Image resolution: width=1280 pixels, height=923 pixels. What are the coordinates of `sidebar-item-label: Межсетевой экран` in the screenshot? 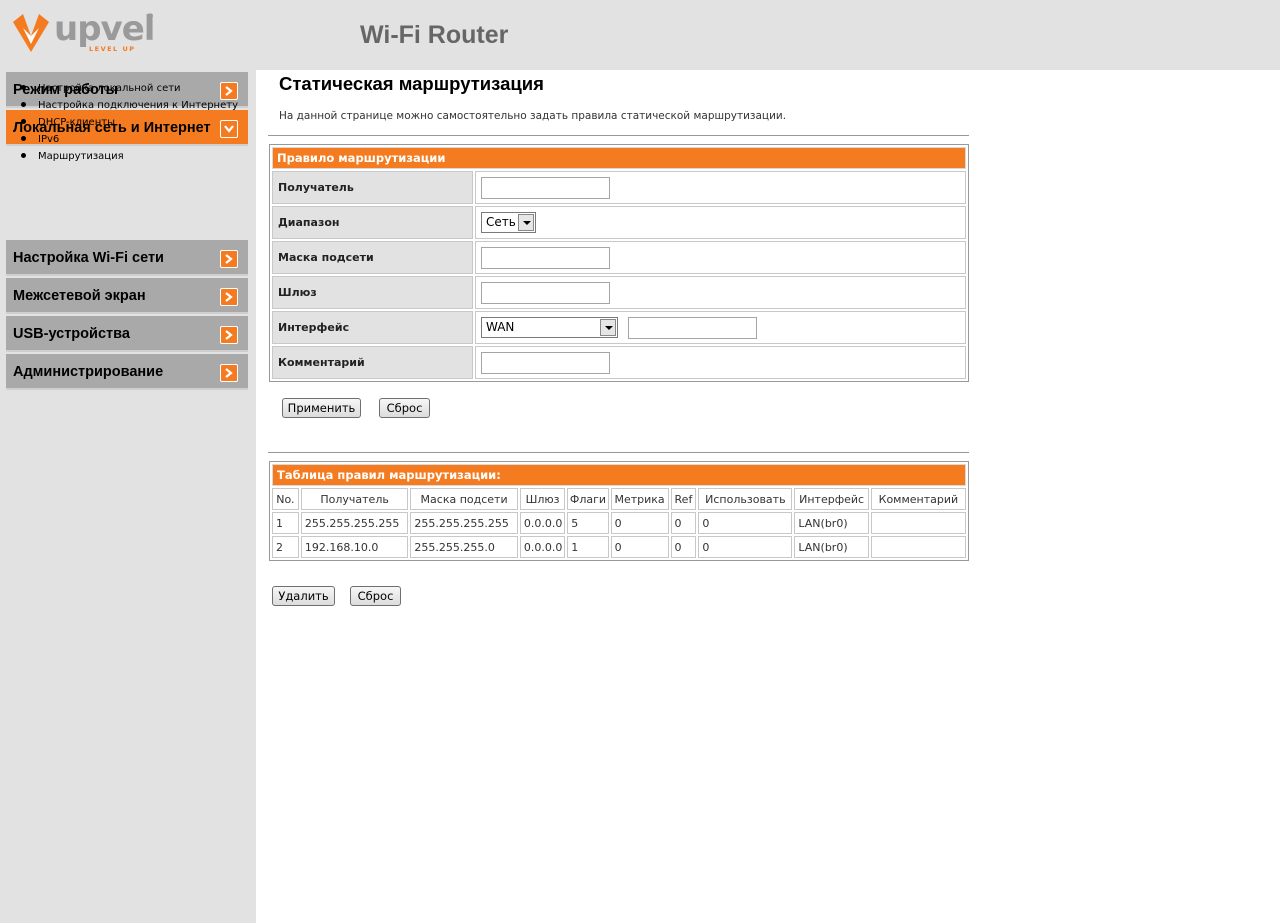 It's located at (79, 296).